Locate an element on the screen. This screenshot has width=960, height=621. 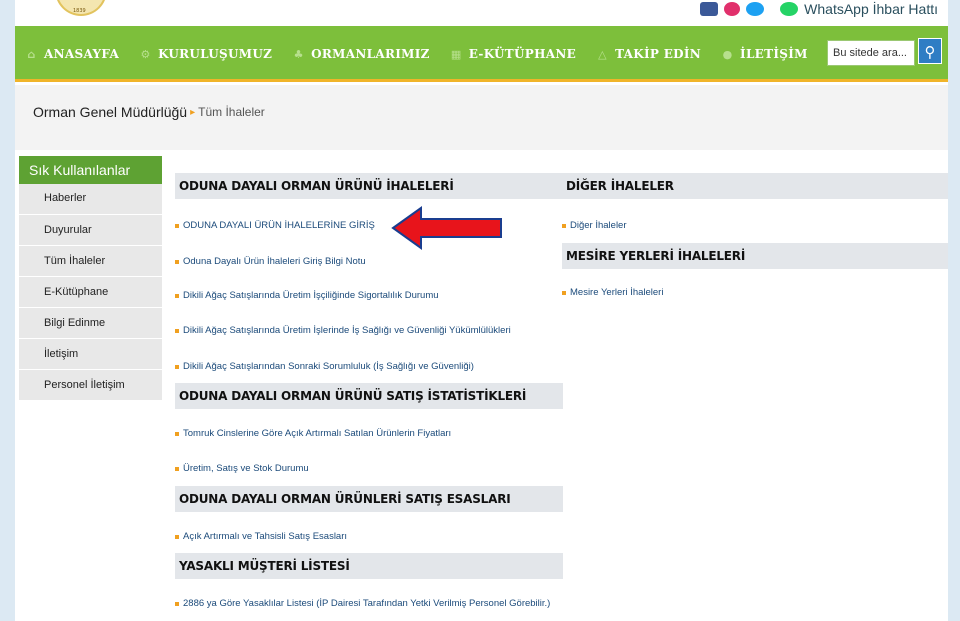
search-icon: ⚲ is located at coordinates (930, 52).